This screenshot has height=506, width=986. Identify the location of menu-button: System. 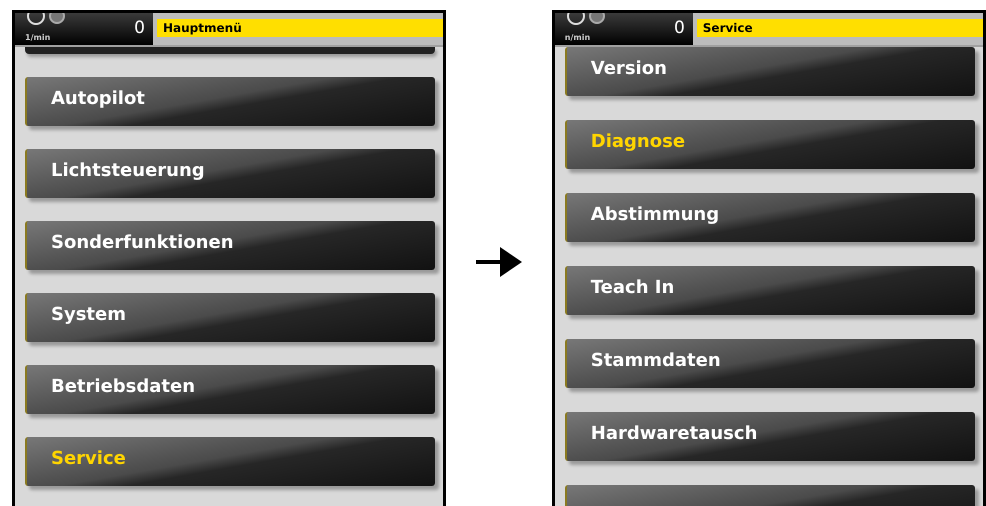
(230, 317).